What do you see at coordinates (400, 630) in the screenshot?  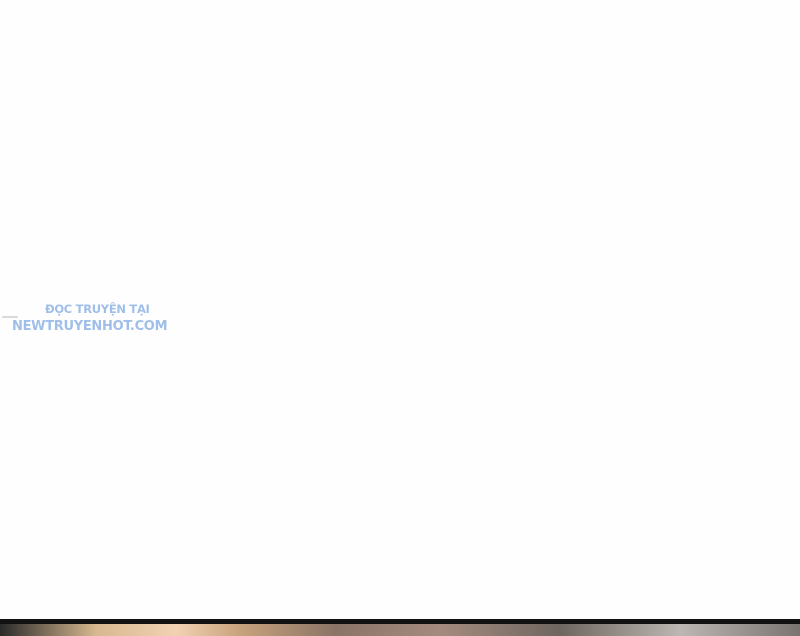 I see `bottom-image-strip` at bounding box center [400, 630].